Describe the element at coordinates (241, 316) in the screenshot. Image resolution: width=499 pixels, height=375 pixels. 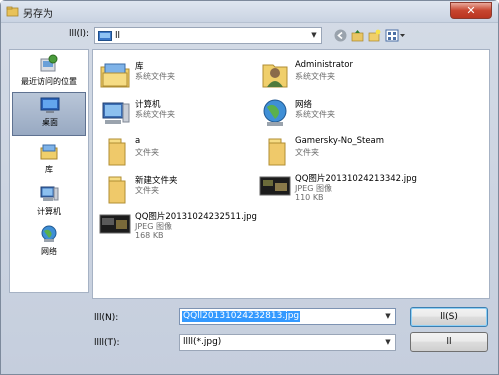
I see `filename-value: QQll20131024232813.jpg` at that location.